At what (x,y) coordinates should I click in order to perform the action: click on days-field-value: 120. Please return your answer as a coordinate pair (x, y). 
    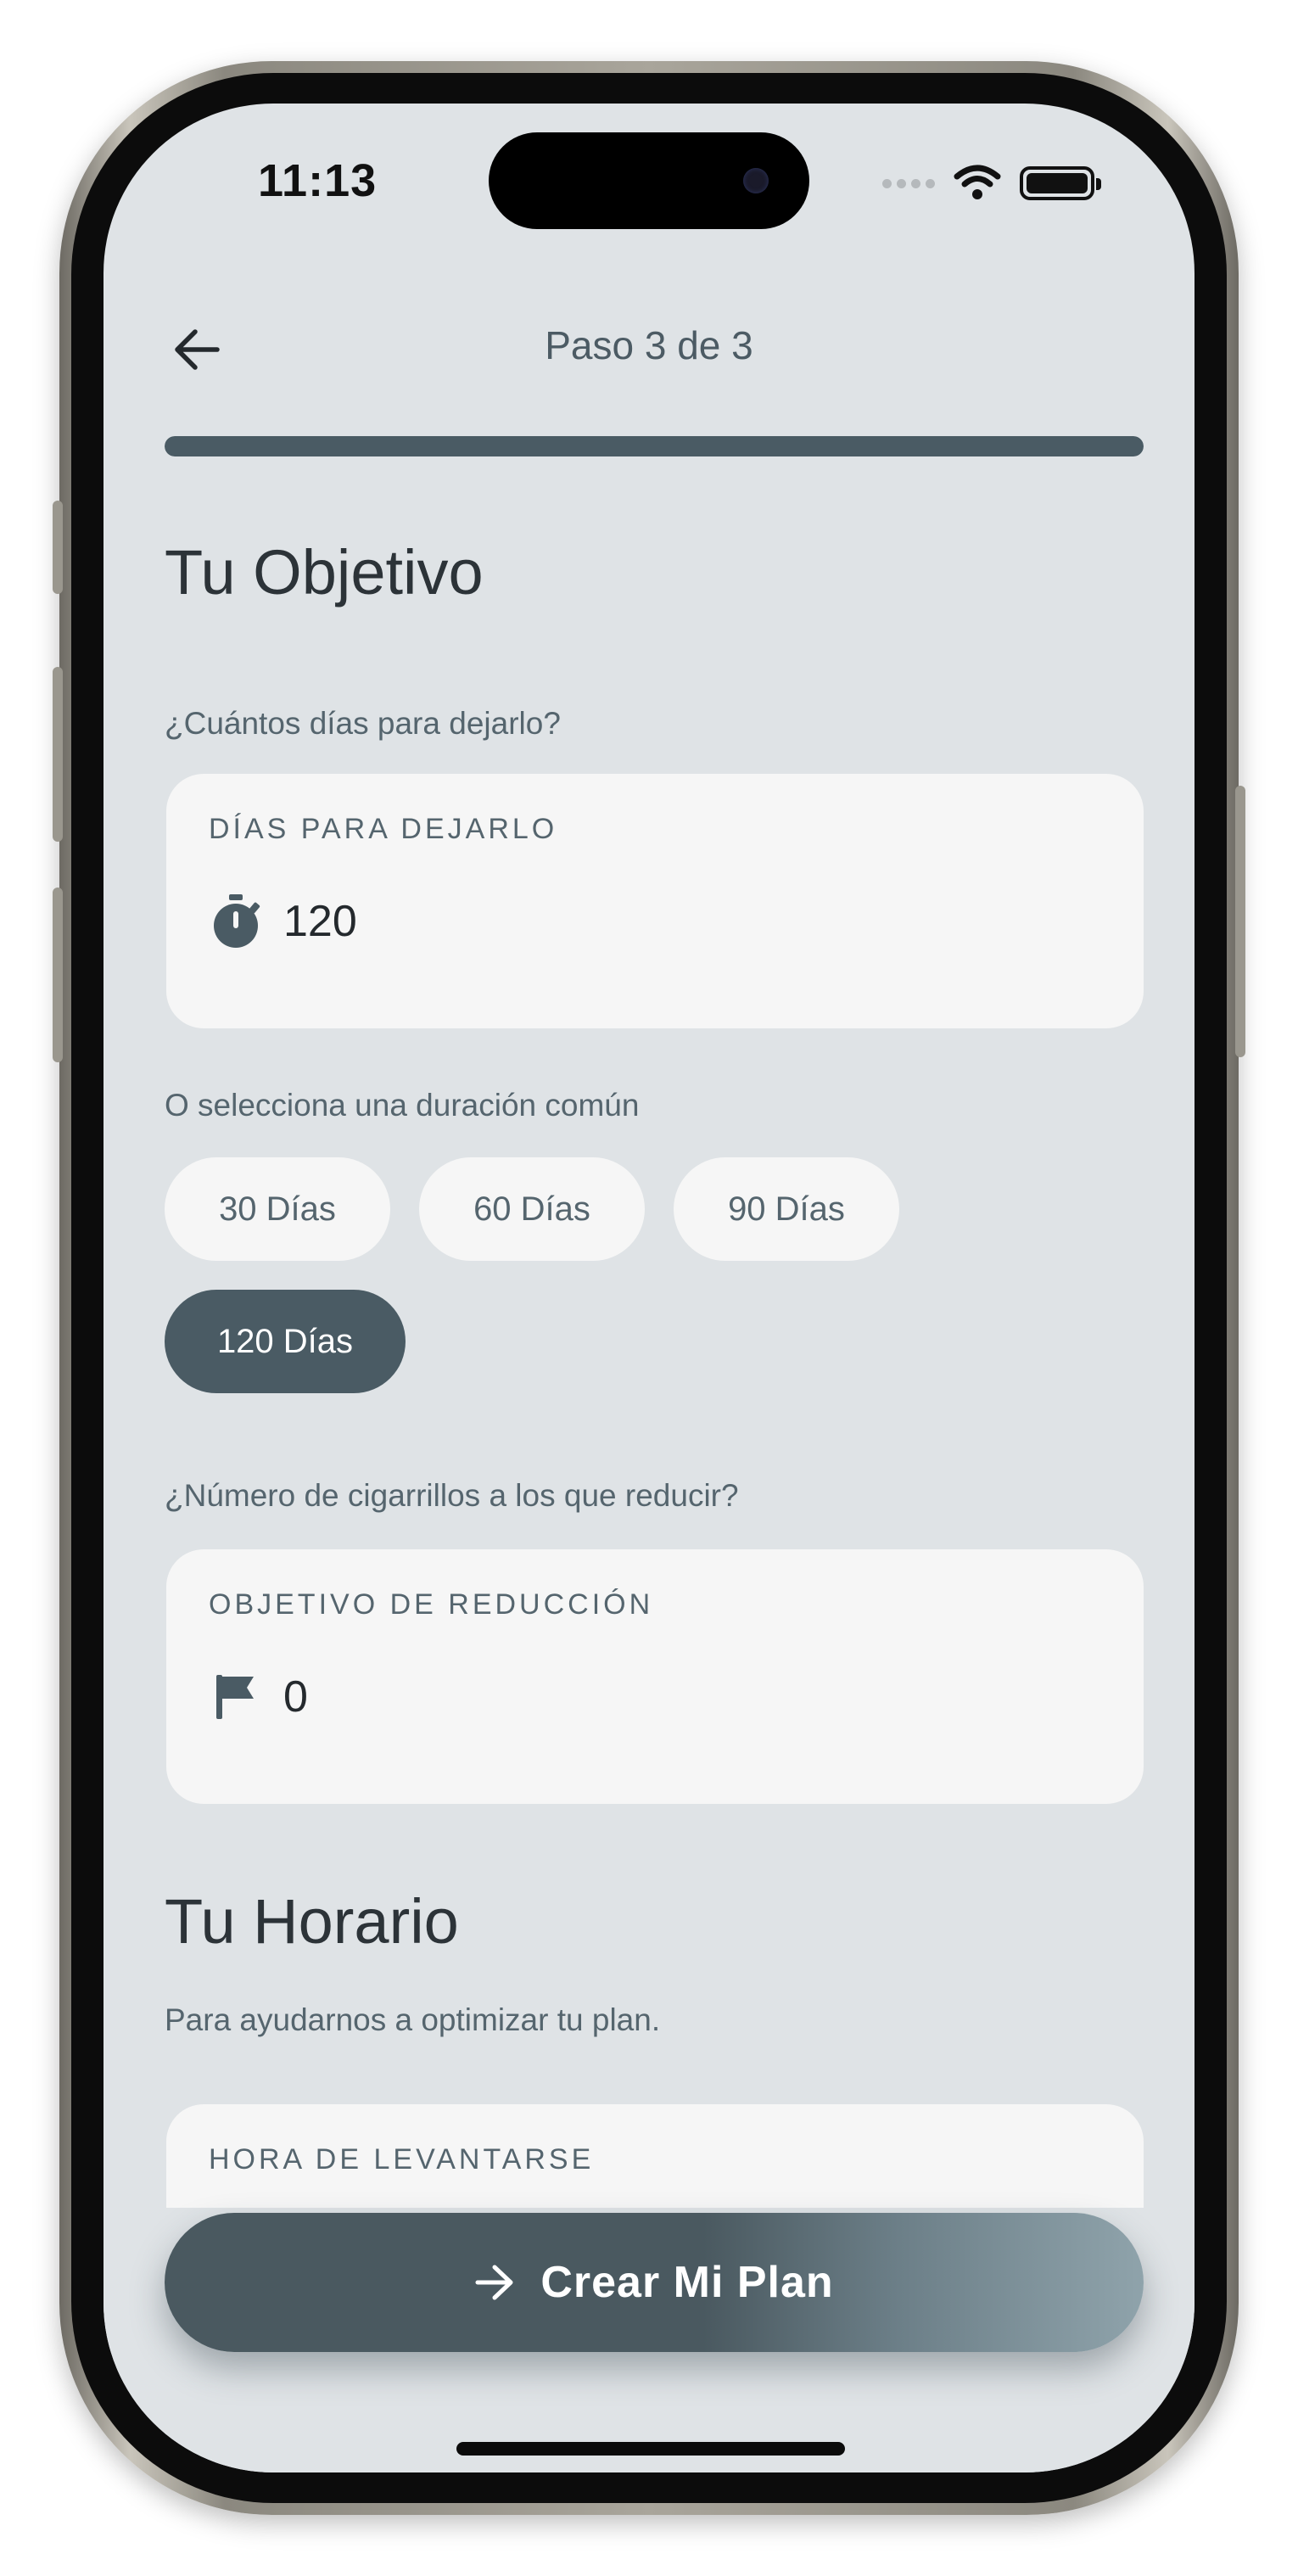
    Looking at the image, I should click on (320, 922).